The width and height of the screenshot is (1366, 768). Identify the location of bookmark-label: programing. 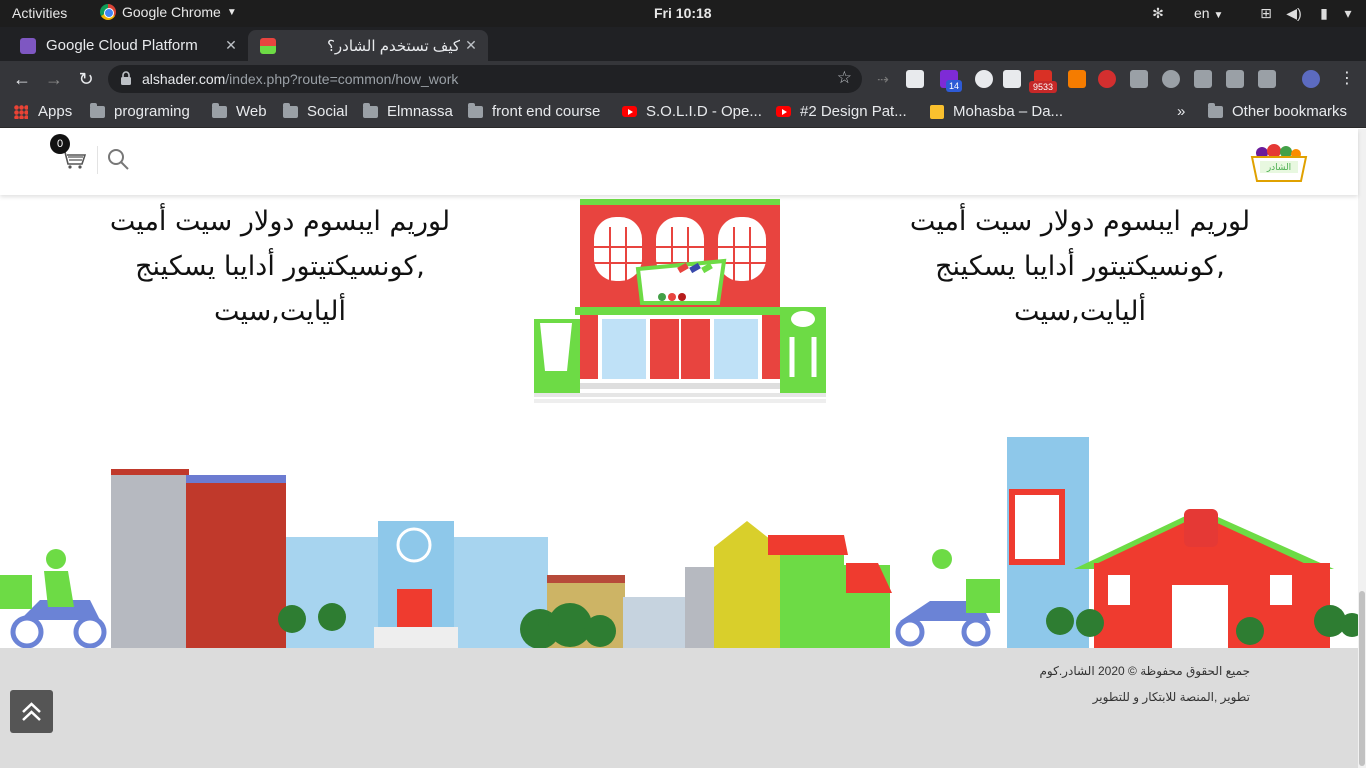
(152, 111).